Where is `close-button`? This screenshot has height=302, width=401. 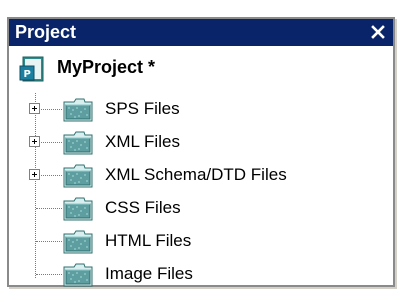
close-button is located at coordinates (378, 32).